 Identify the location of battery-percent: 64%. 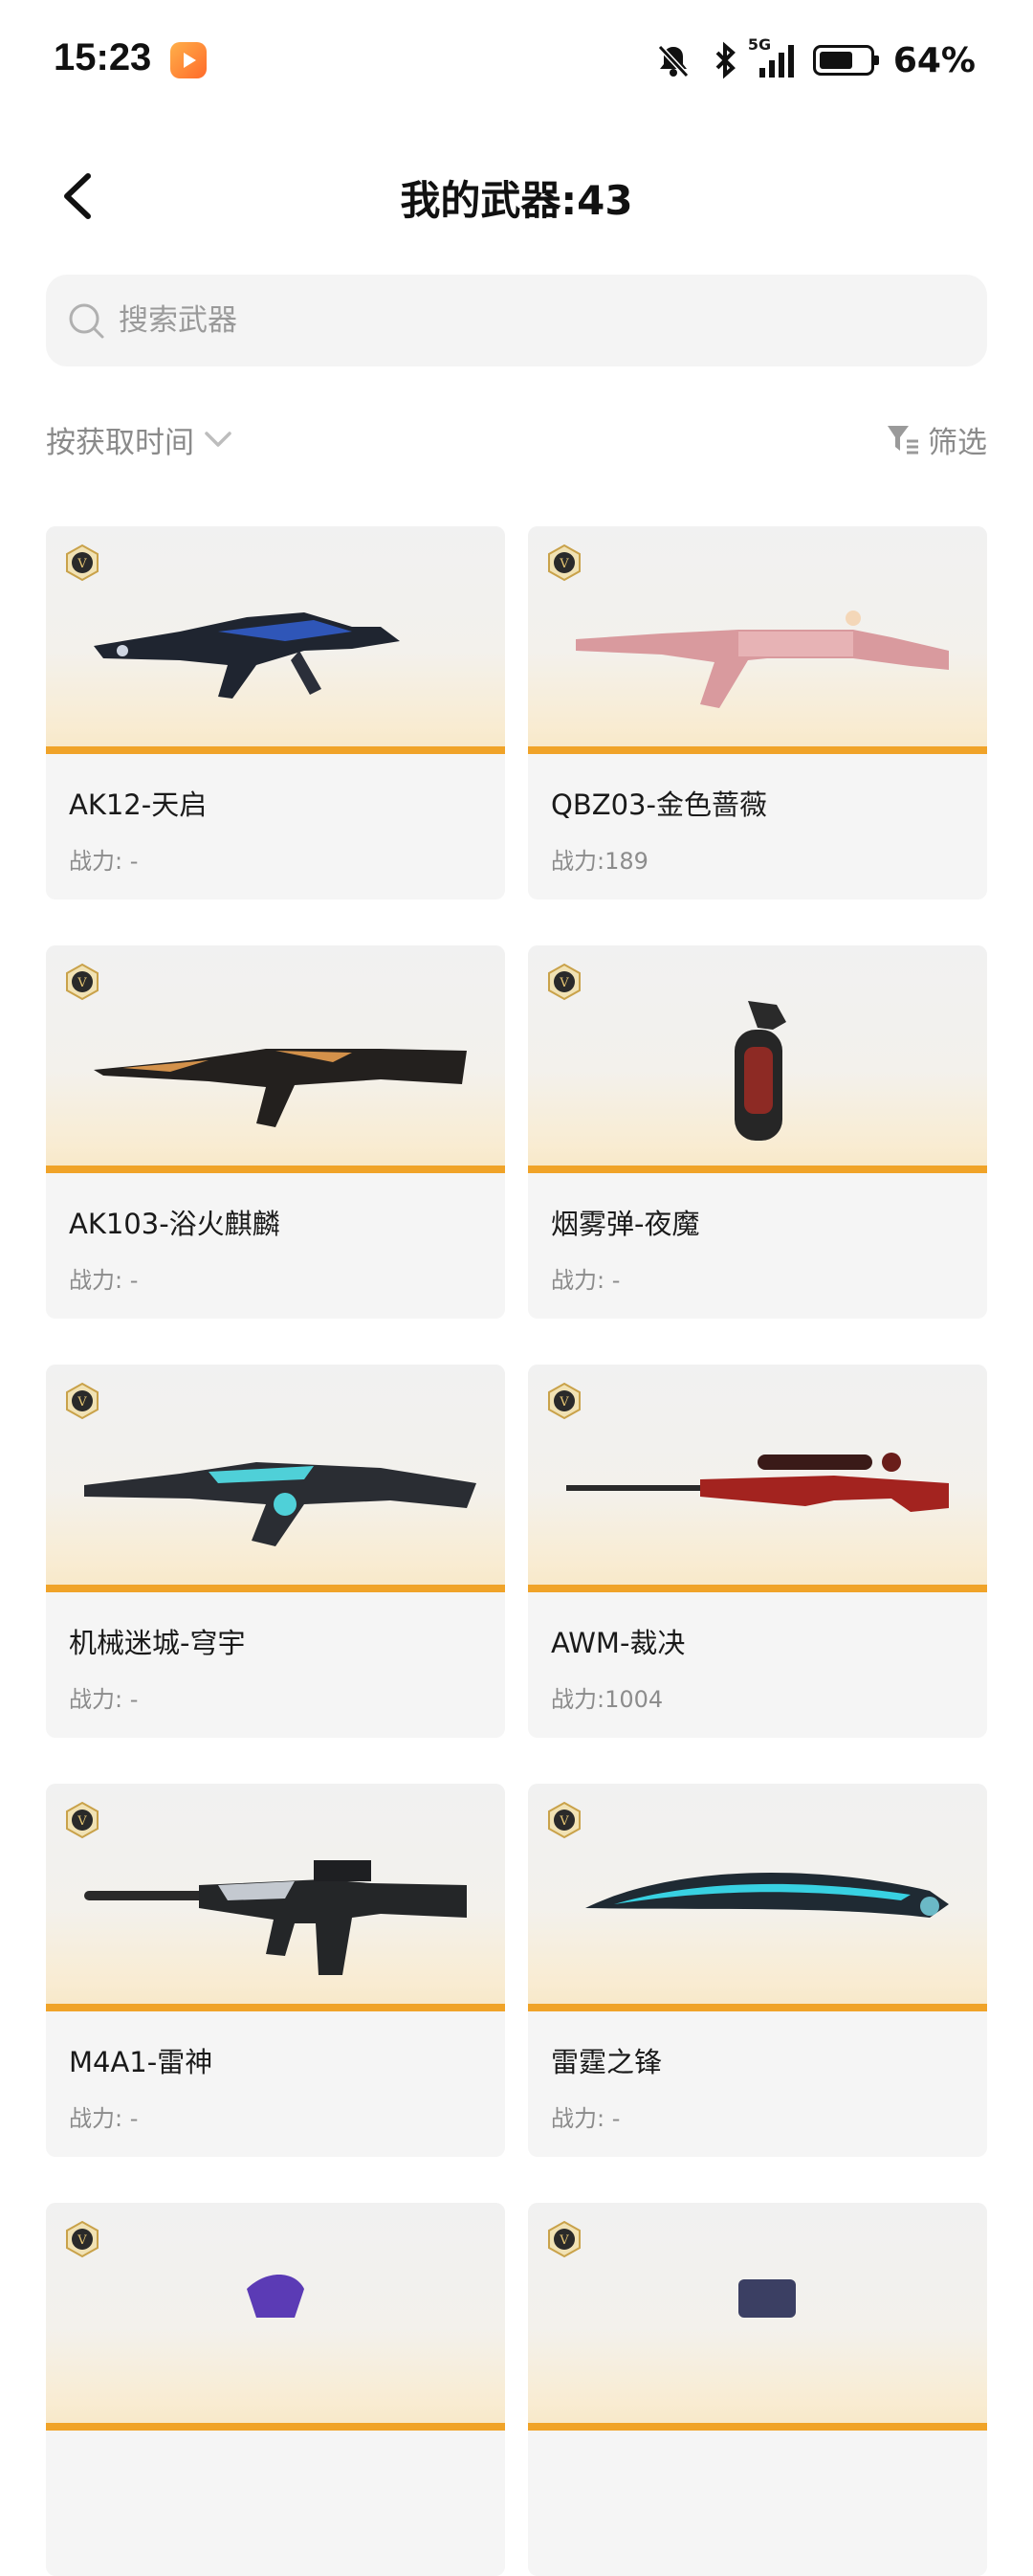
(934, 60).